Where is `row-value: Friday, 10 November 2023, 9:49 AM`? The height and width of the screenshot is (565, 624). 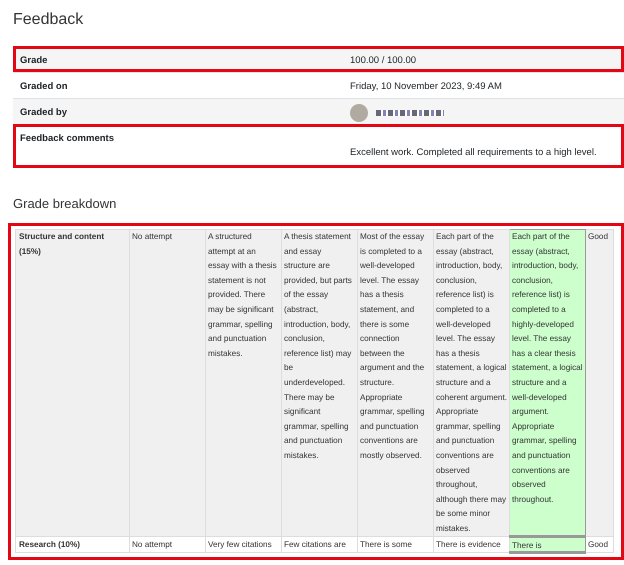
row-value: Friday, 10 November 2023, 9:49 AM is located at coordinates (426, 87).